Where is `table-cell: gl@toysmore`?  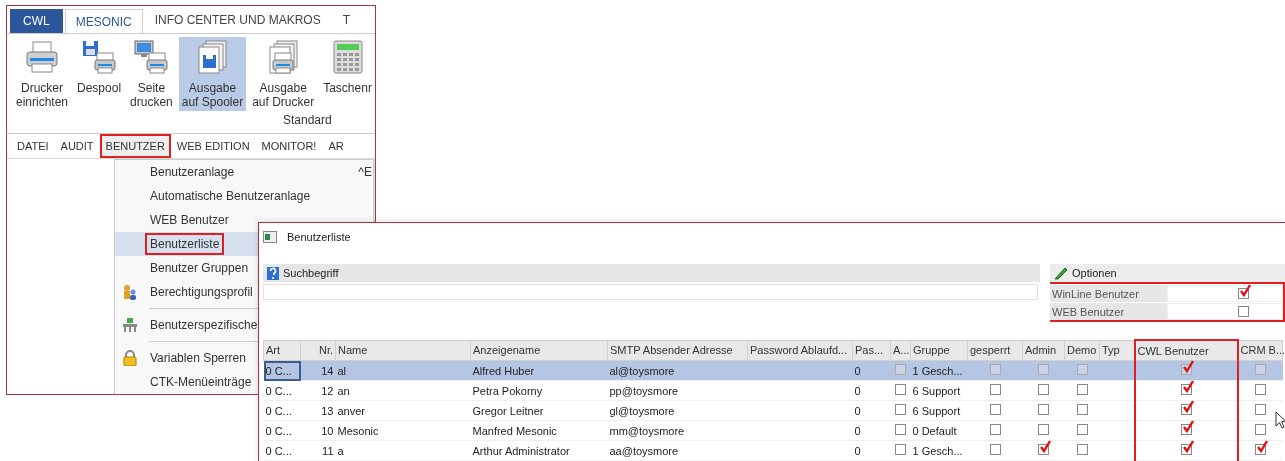 table-cell: gl@toysmore is located at coordinates (677, 410).